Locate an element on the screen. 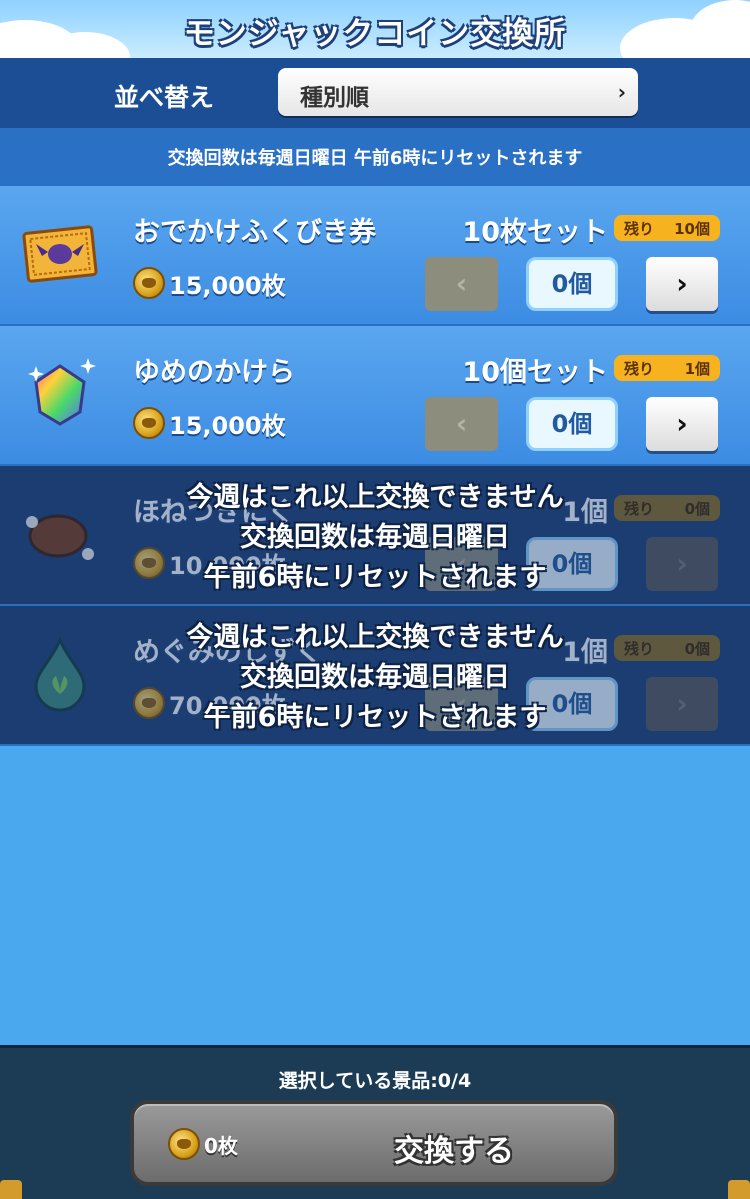 The image size is (750, 1199). header: モンジャックコイン交換所 is located at coordinates (375, 29).